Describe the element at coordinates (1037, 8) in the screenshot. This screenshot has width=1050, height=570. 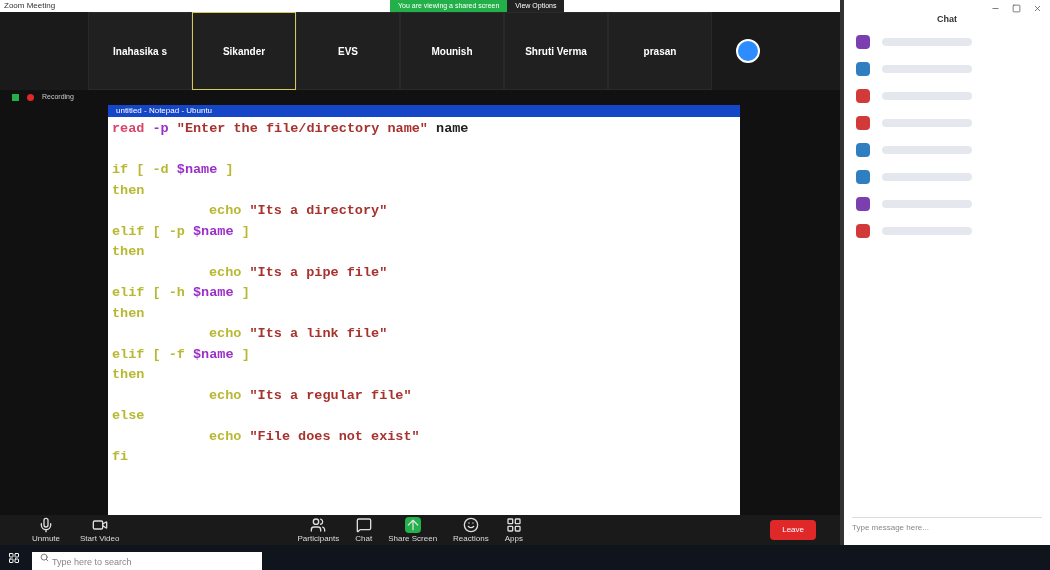
I see `close-icon` at that location.